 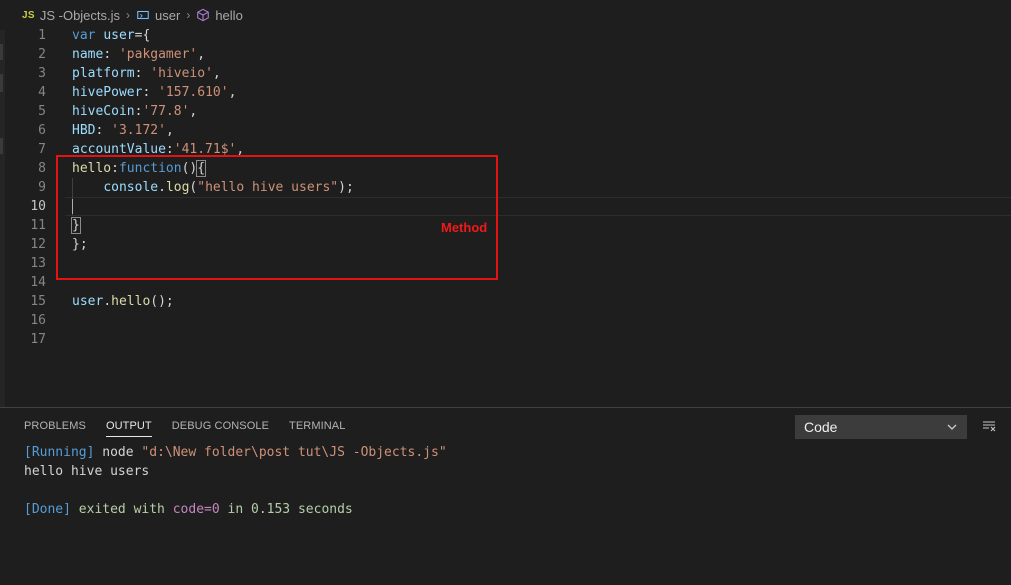 What do you see at coordinates (38, 301) in the screenshot?
I see `line-number: 15` at bounding box center [38, 301].